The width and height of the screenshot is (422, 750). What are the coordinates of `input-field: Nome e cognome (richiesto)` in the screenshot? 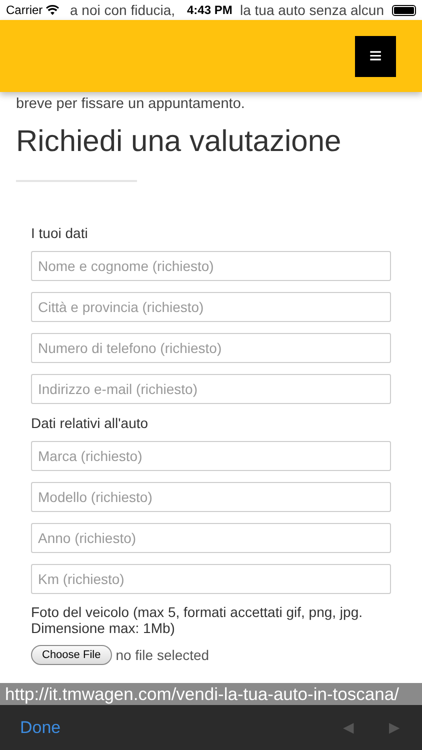 It's located at (211, 265).